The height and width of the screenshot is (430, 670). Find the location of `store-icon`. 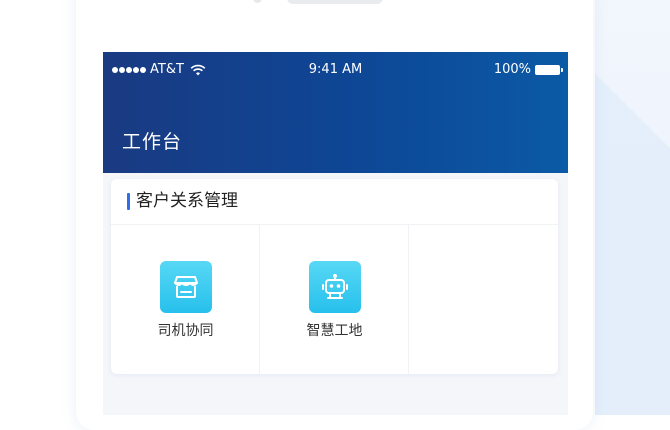

store-icon is located at coordinates (186, 287).